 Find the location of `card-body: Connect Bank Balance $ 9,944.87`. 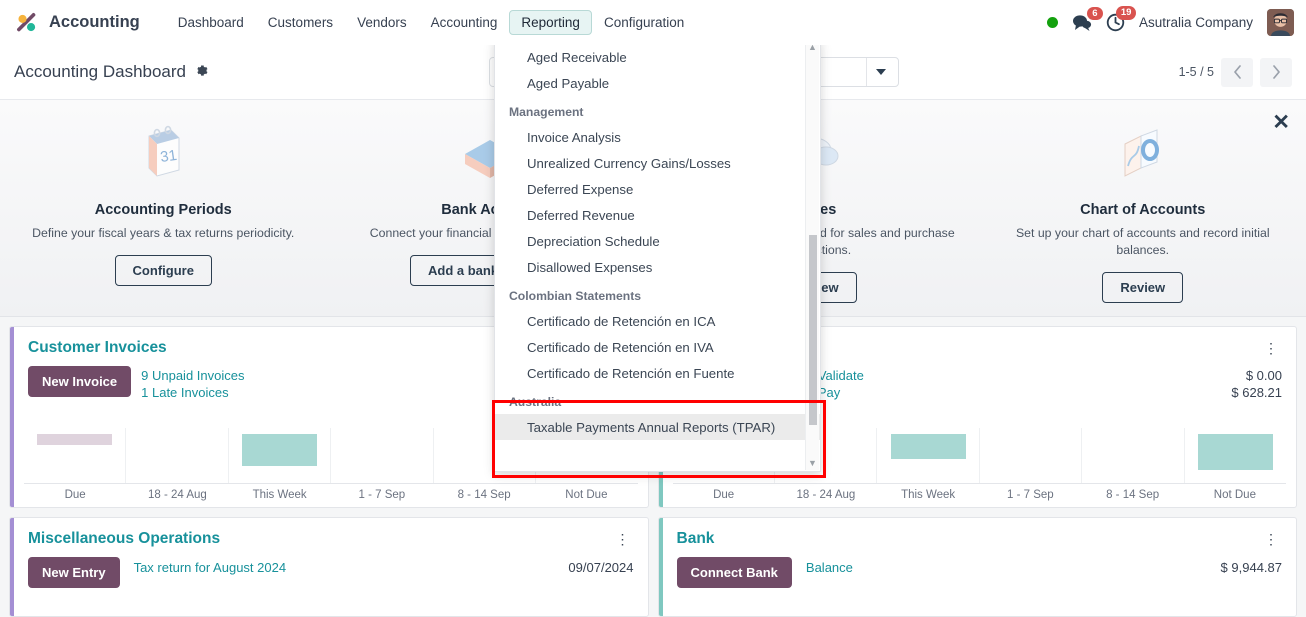

card-body: Connect Bank Balance $ 9,944.87 is located at coordinates (978, 568).